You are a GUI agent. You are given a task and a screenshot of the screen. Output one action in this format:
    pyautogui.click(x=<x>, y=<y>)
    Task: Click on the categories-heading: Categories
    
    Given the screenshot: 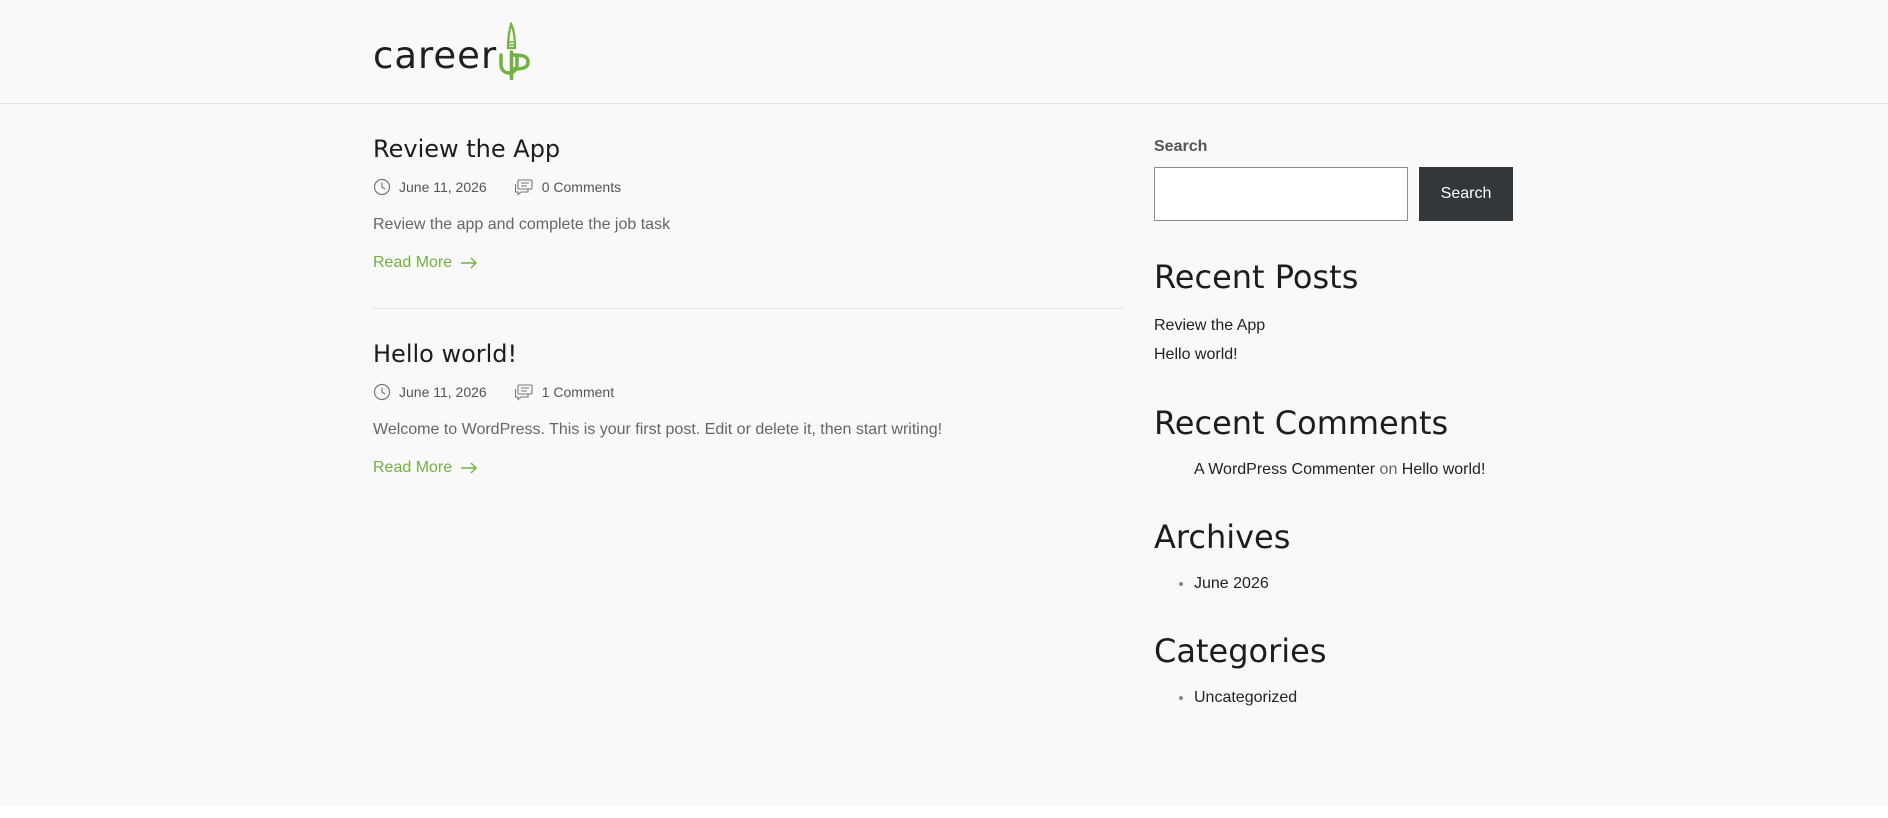 What is the action you would take?
    pyautogui.click(x=1240, y=651)
    